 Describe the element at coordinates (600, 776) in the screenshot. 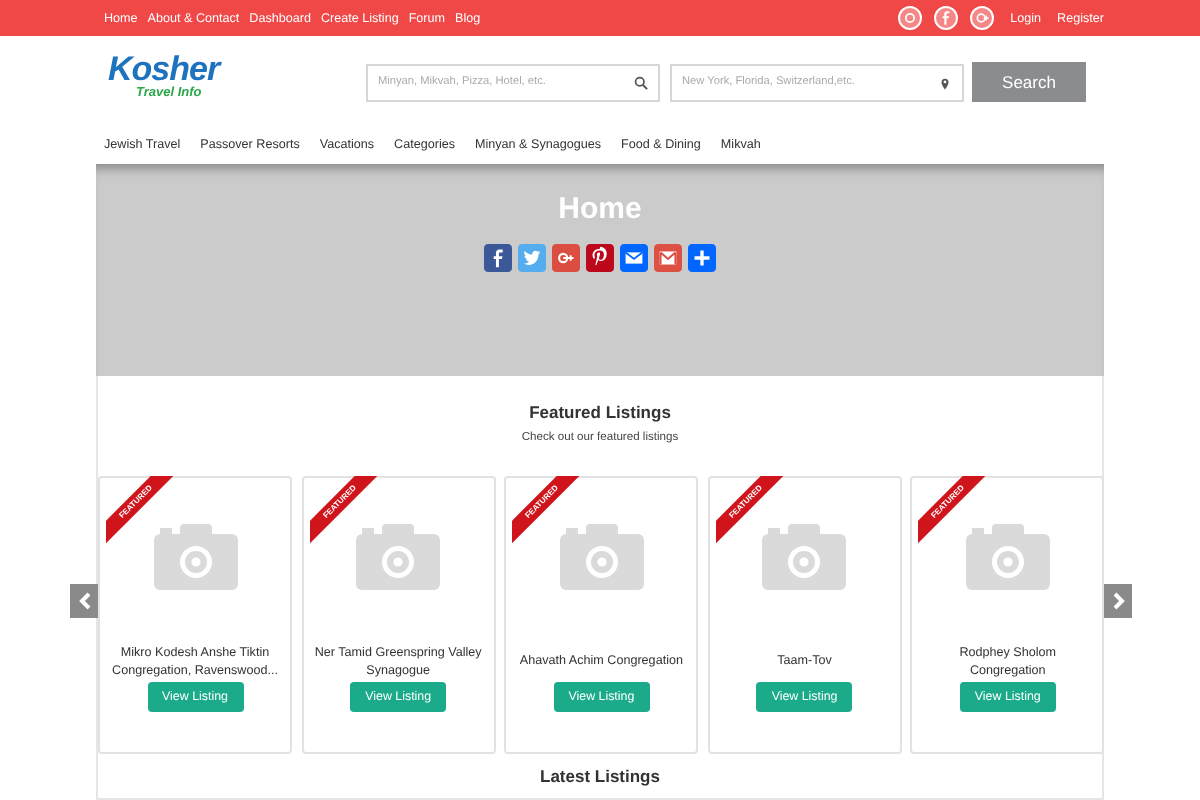

I see `section-title: Latest Listings` at that location.